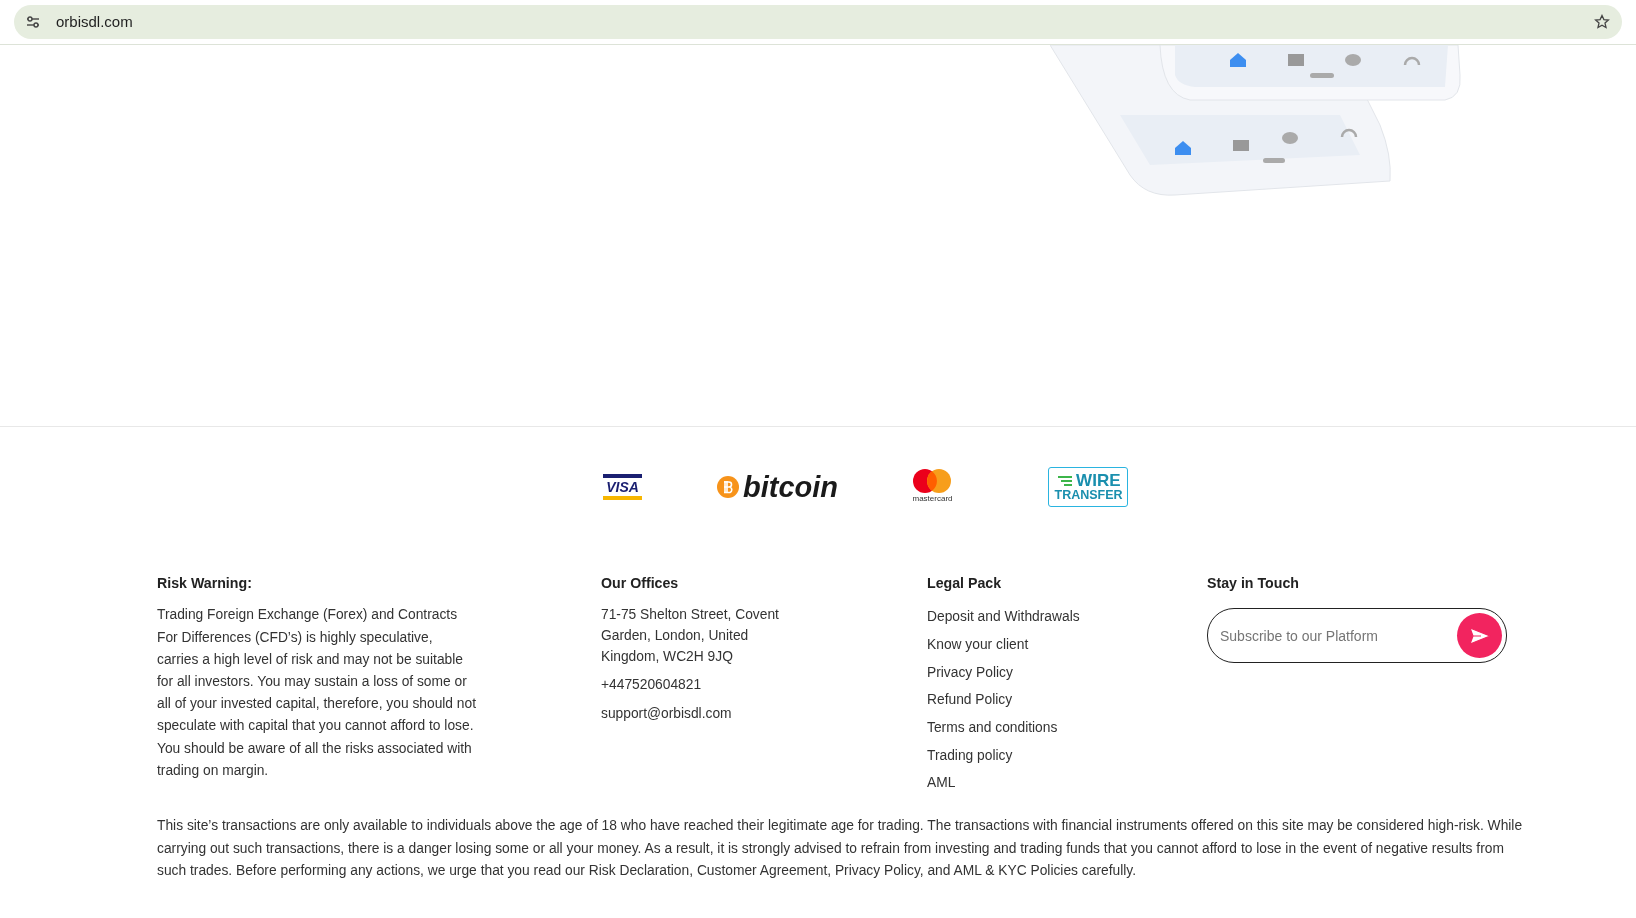 This screenshot has height=918, width=1636. I want to click on legal-link: Refund Policy, so click(970, 701).